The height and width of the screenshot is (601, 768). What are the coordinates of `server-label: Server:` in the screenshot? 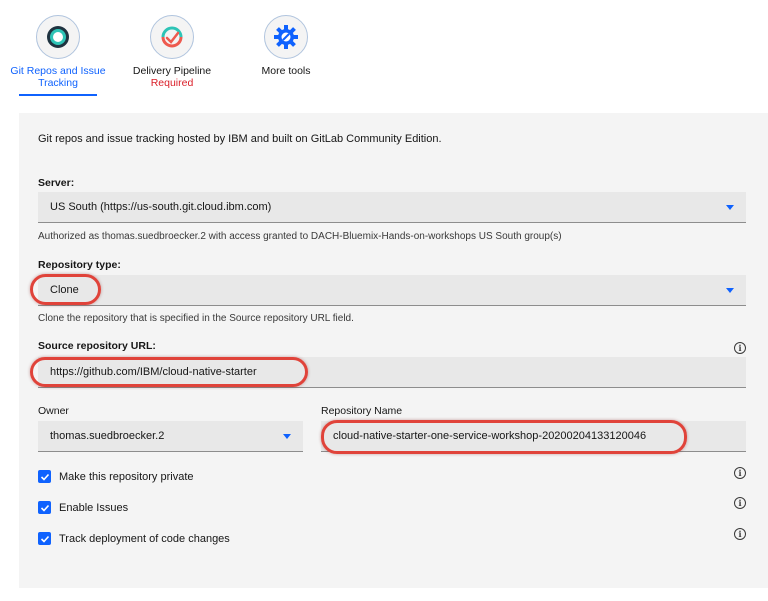 It's located at (56, 183).